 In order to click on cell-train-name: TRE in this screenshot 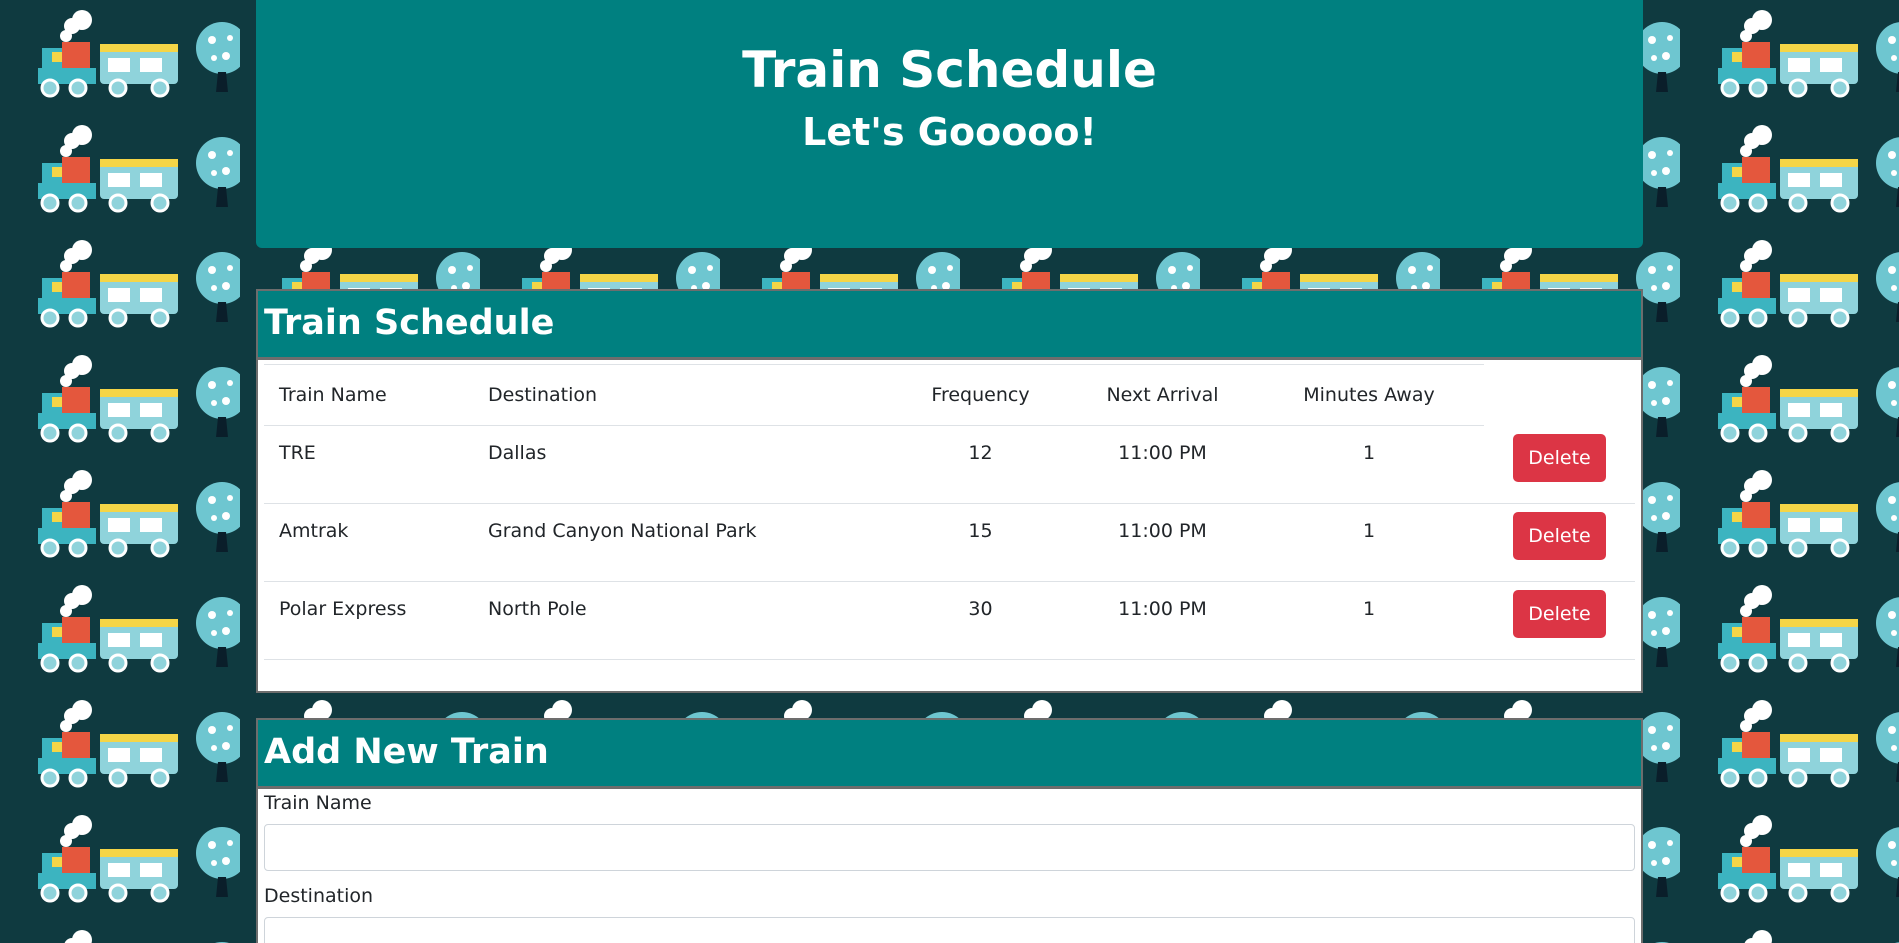, I will do `click(368, 464)`.